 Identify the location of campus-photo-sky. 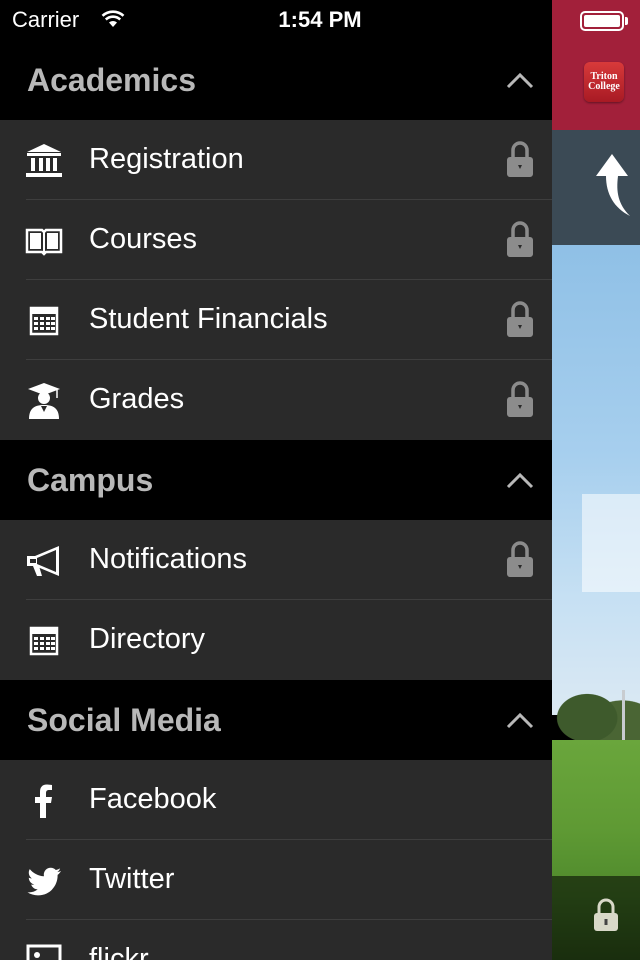
(596, 480).